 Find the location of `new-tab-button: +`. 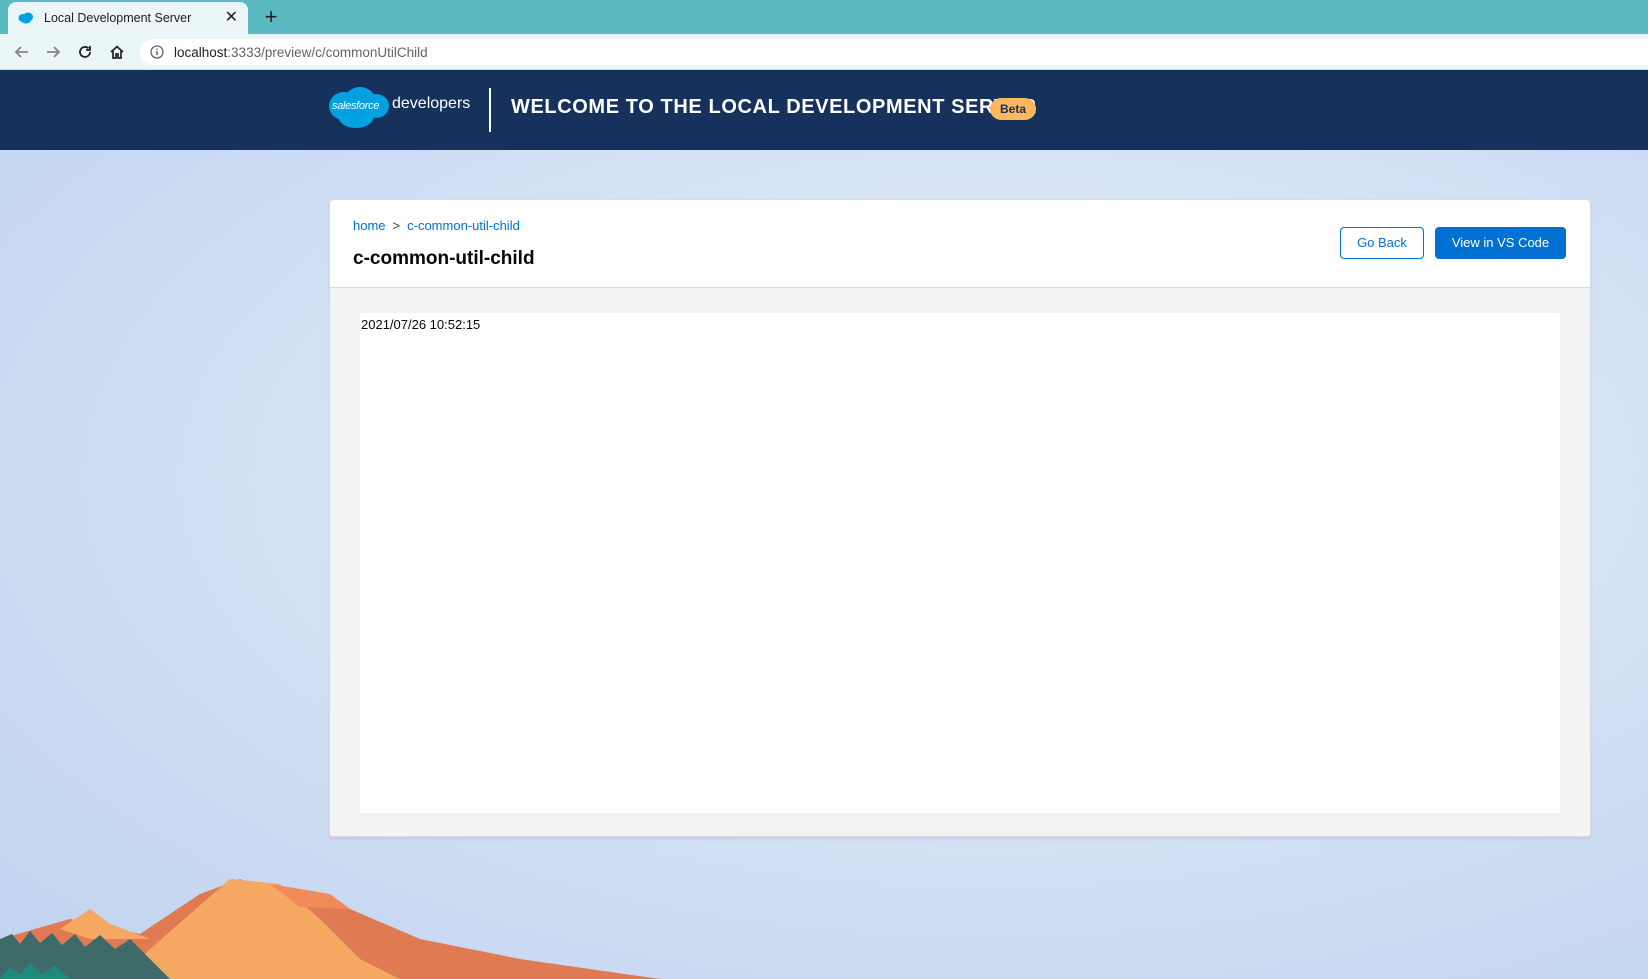

new-tab-button: + is located at coordinates (271, 17).